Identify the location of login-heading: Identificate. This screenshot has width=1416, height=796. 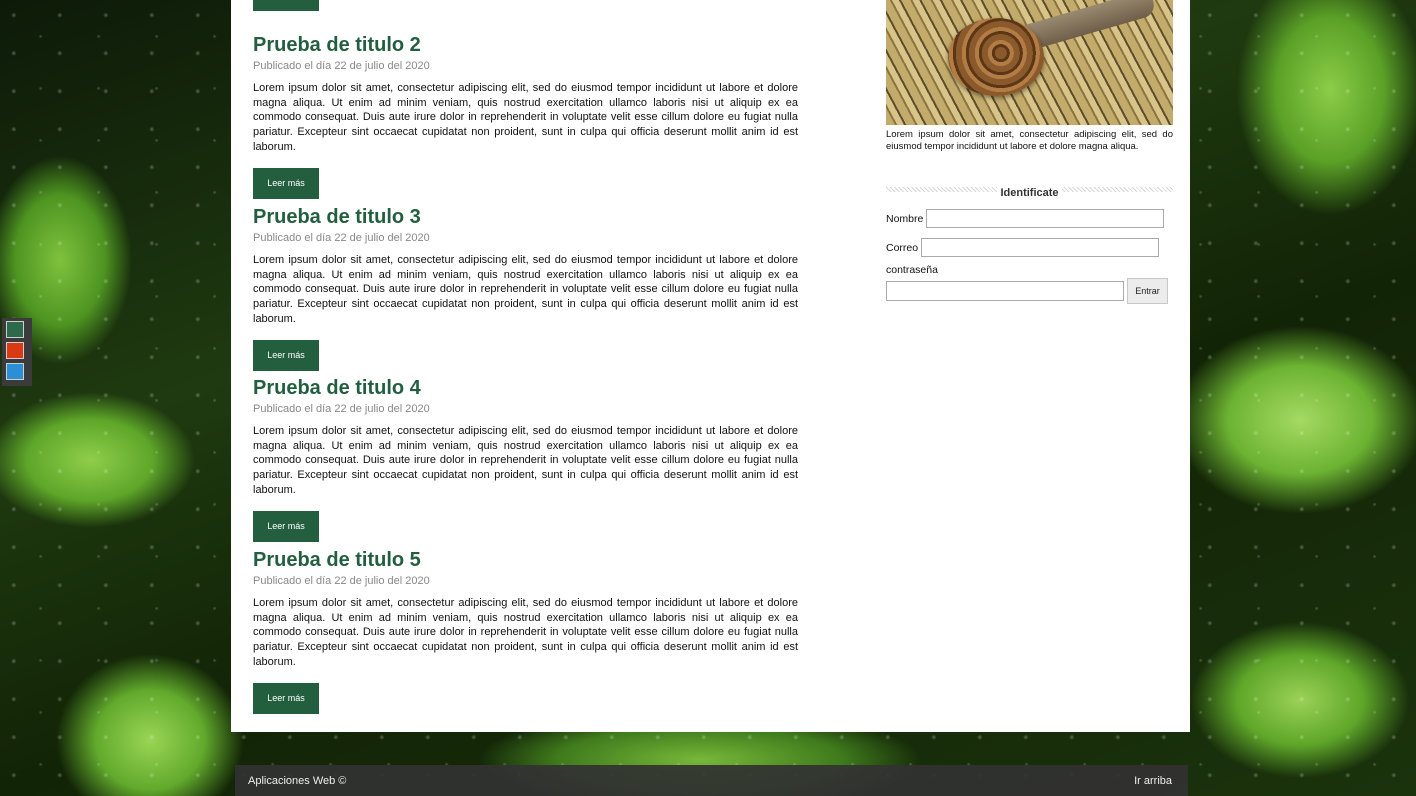
(1029, 191).